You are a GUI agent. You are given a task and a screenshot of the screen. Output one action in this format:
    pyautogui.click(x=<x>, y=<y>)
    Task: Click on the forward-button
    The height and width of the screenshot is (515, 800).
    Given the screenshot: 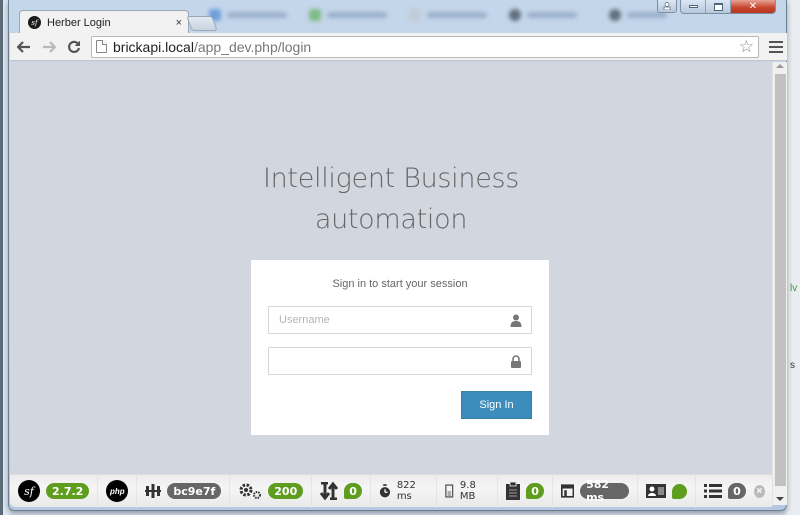 What is the action you would take?
    pyautogui.click(x=49, y=47)
    